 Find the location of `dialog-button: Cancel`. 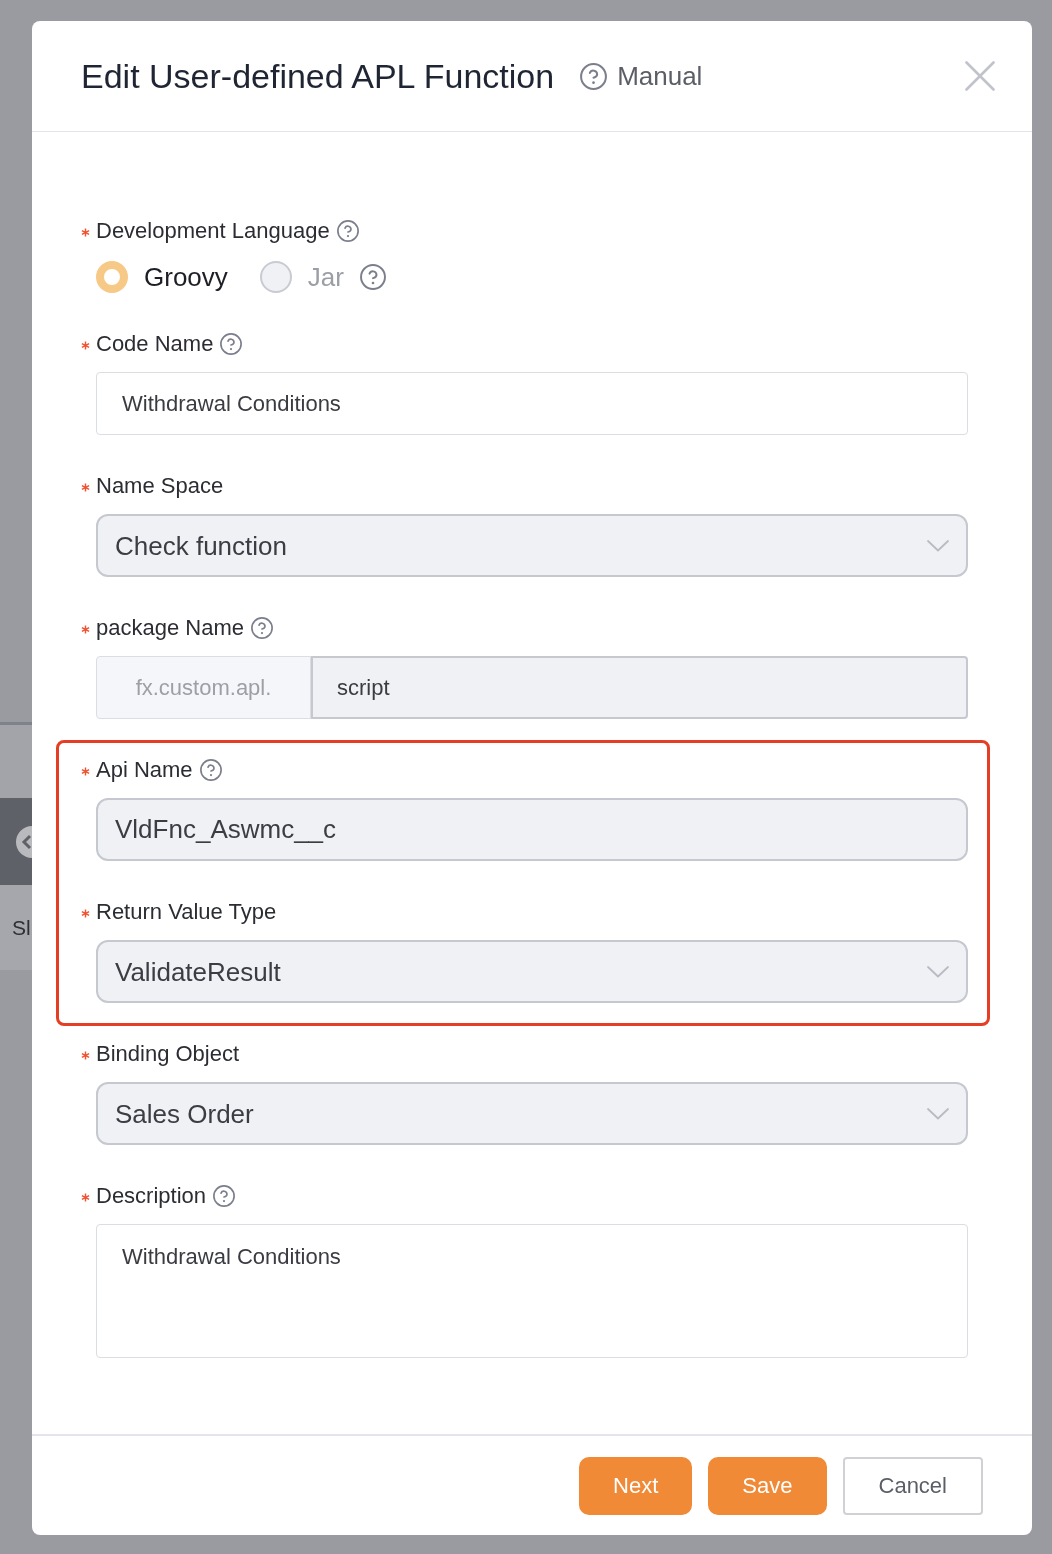

dialog-button: Cancel is located at coordinates (912, 1485).